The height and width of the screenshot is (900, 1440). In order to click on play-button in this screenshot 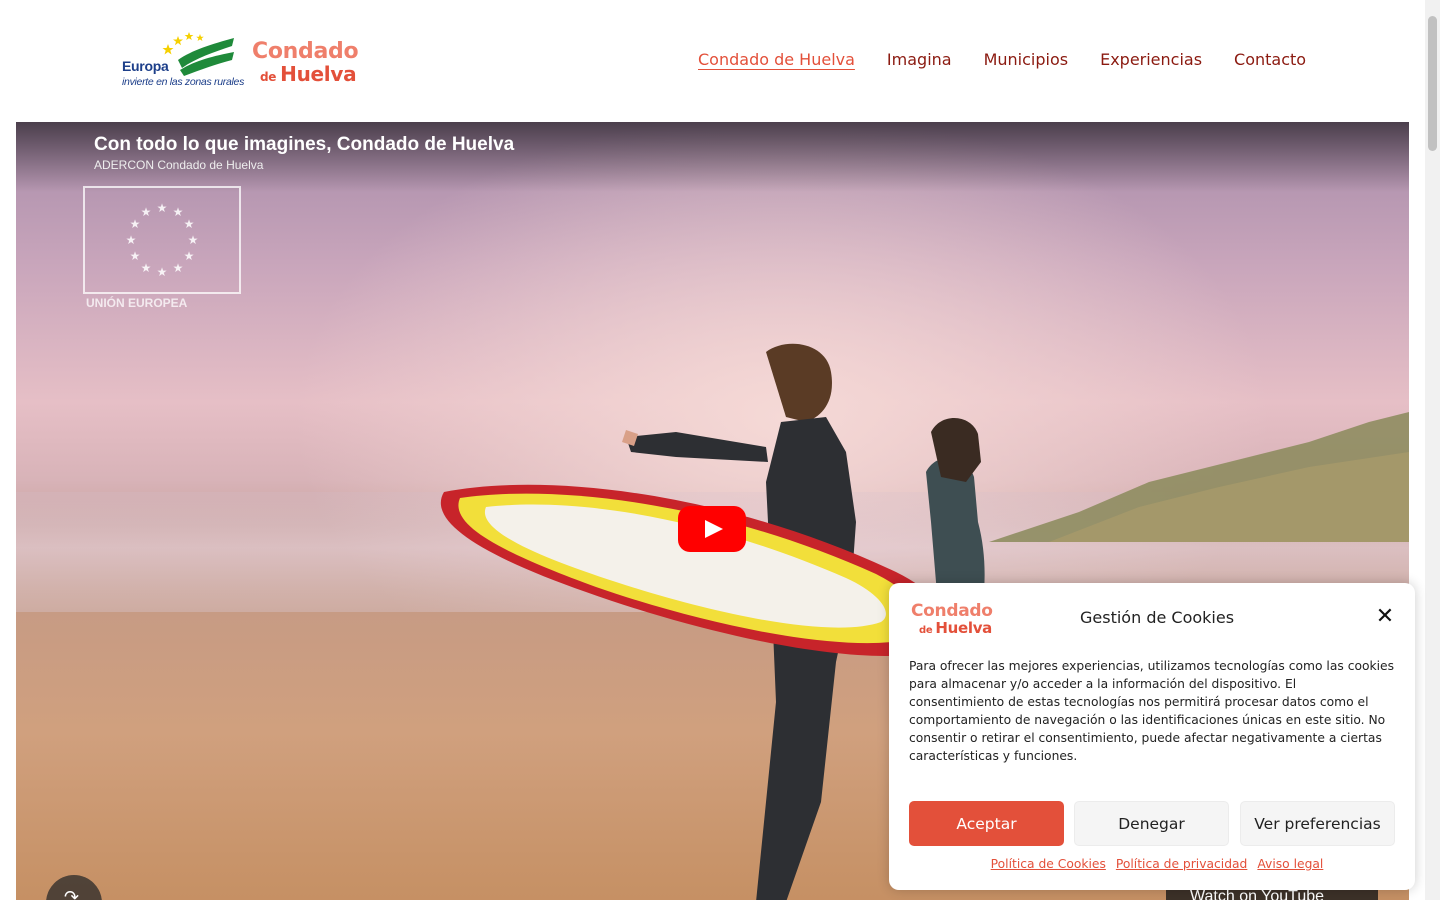, I will do `click(712, 529)`.